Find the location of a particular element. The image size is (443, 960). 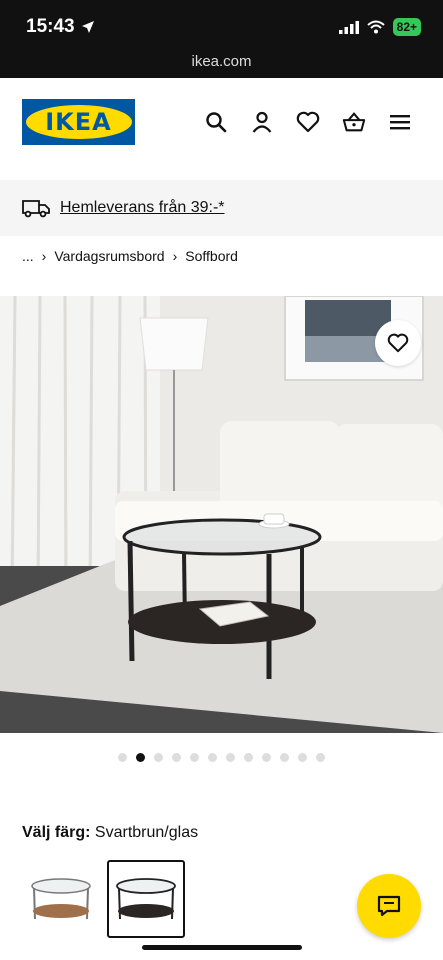

signal-icon is located at coordinates (348, 27).